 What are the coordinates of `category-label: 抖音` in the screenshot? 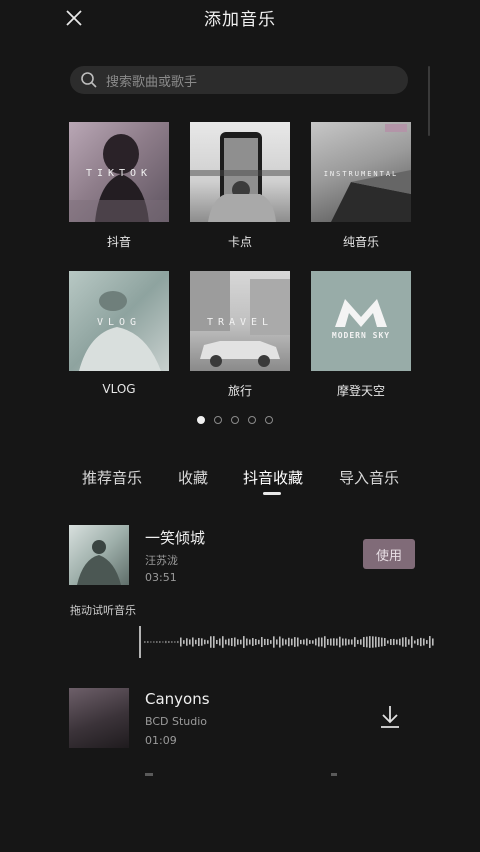 It's located at (118, 242).